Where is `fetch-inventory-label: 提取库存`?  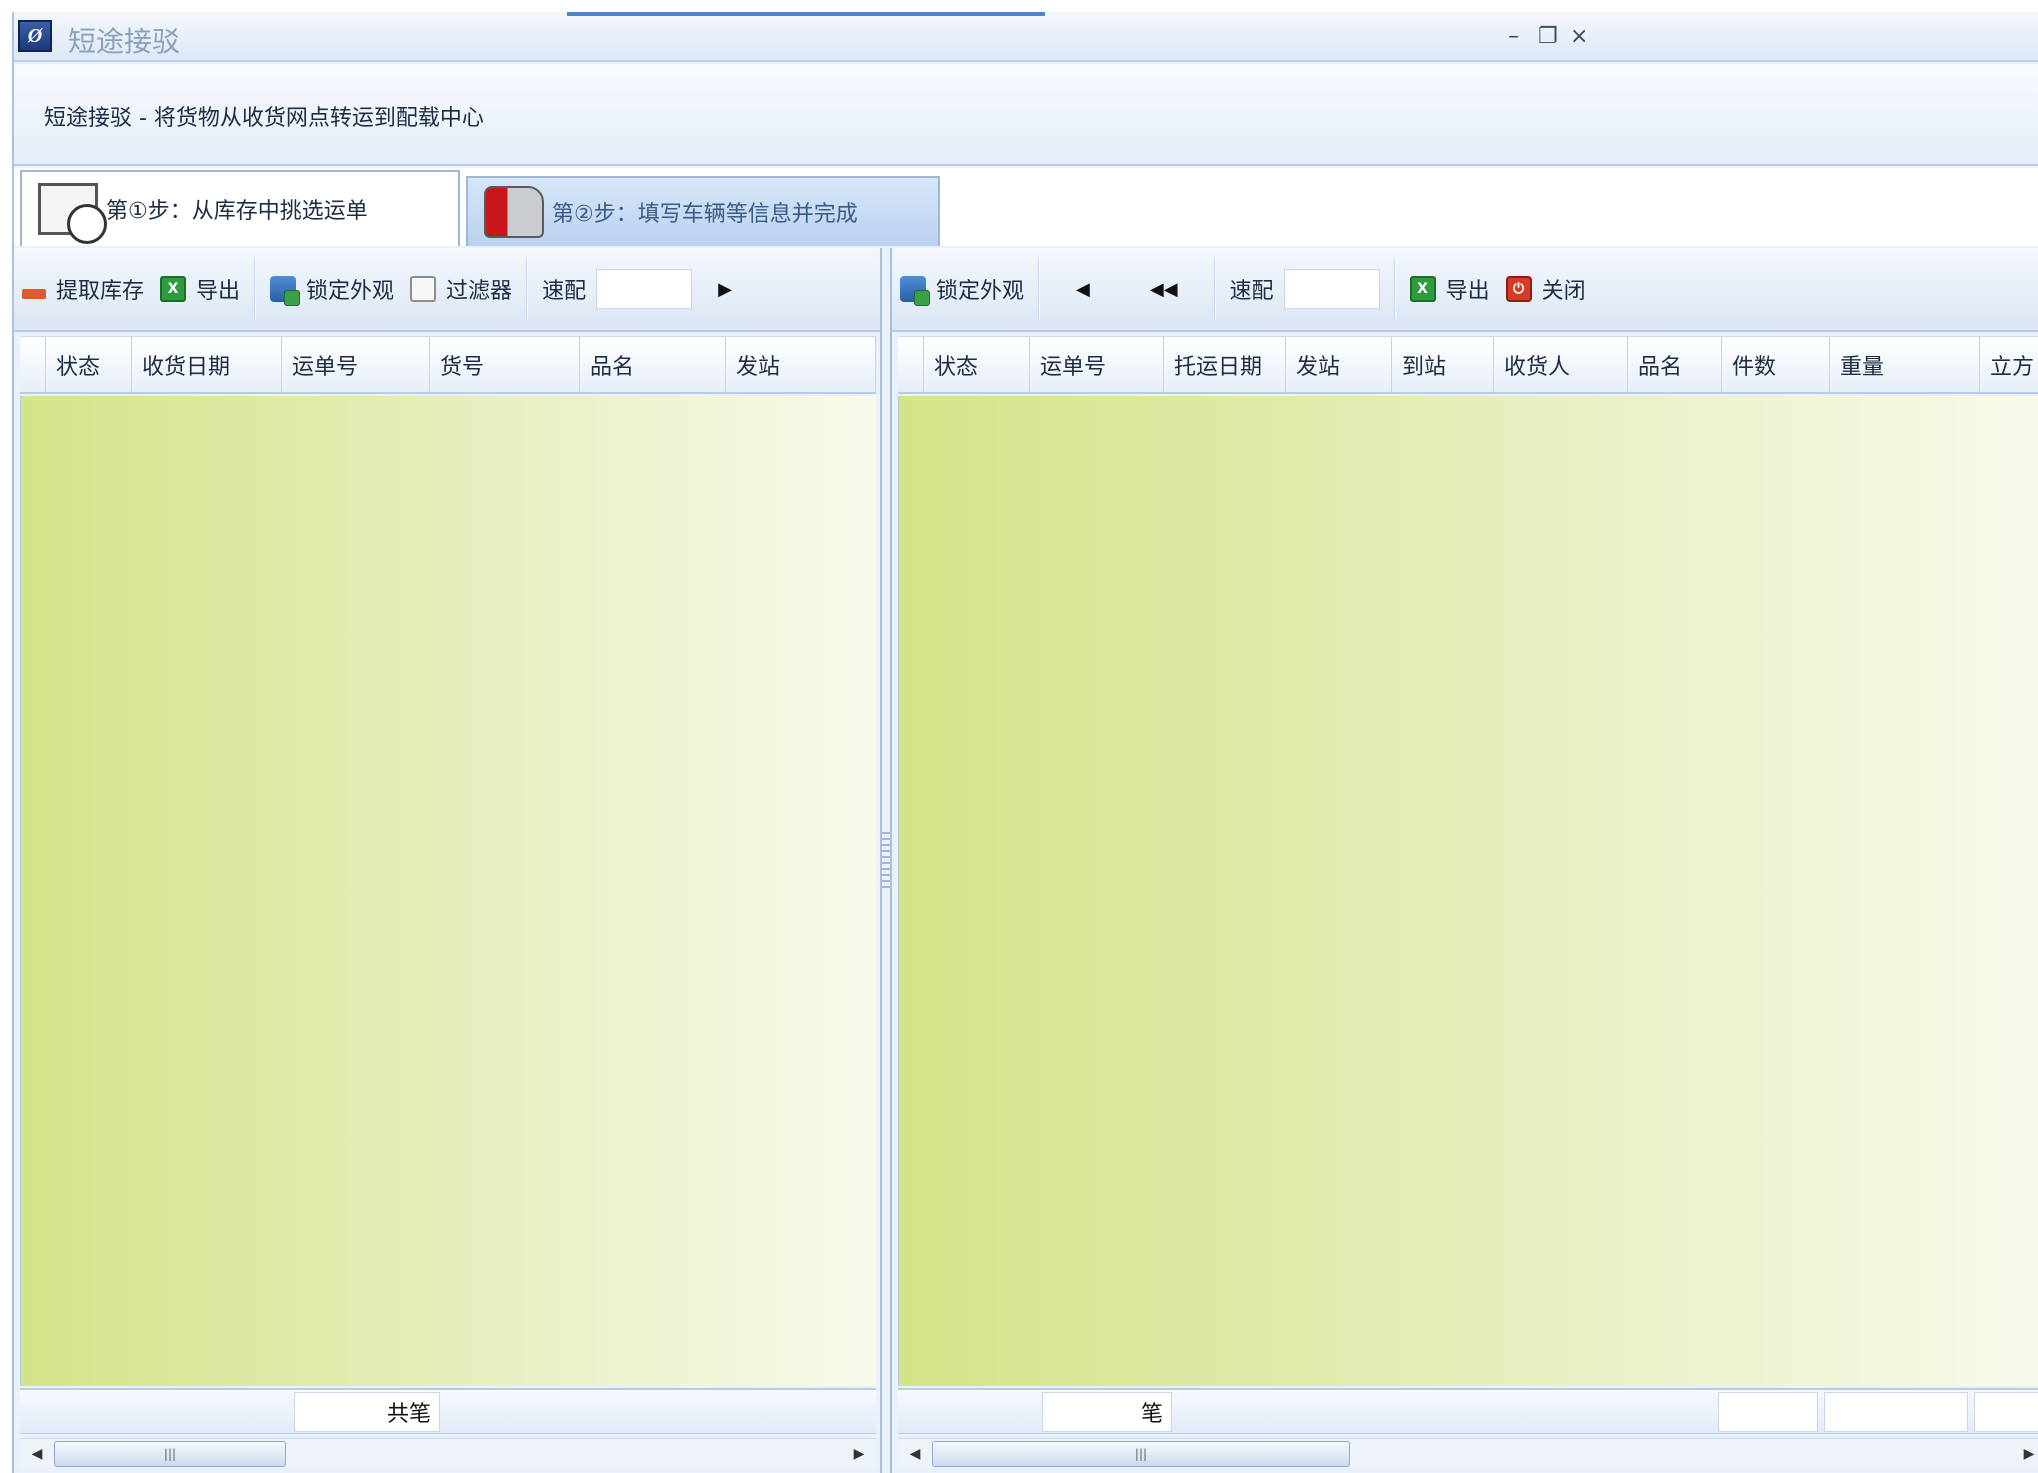 fetch-inventory-label: 提取库存 is located at coordinates (100, 291).